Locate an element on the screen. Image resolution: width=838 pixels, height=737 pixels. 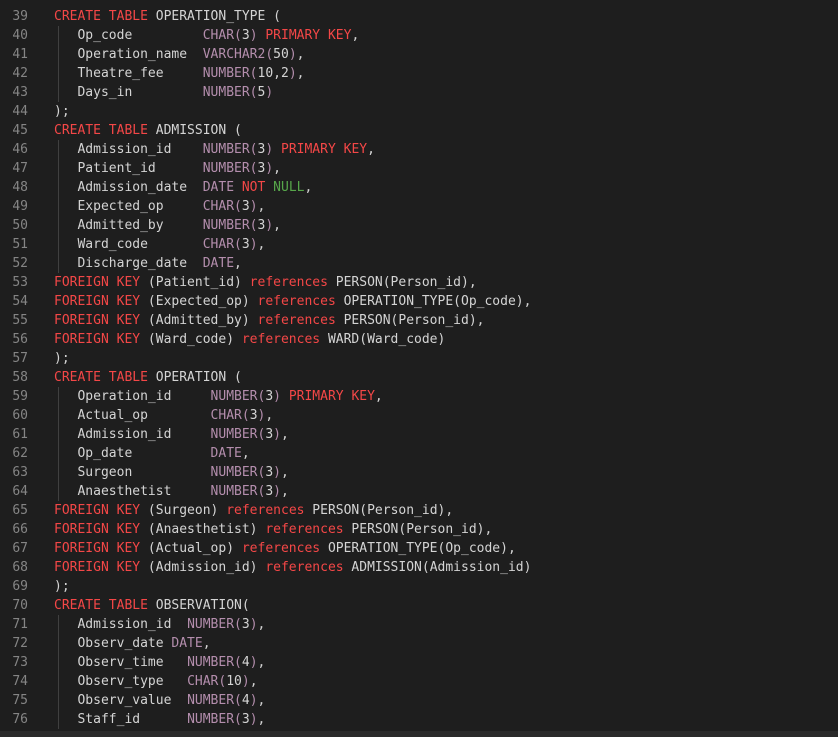
code-line: 69); is located at coordinates (419, 586).